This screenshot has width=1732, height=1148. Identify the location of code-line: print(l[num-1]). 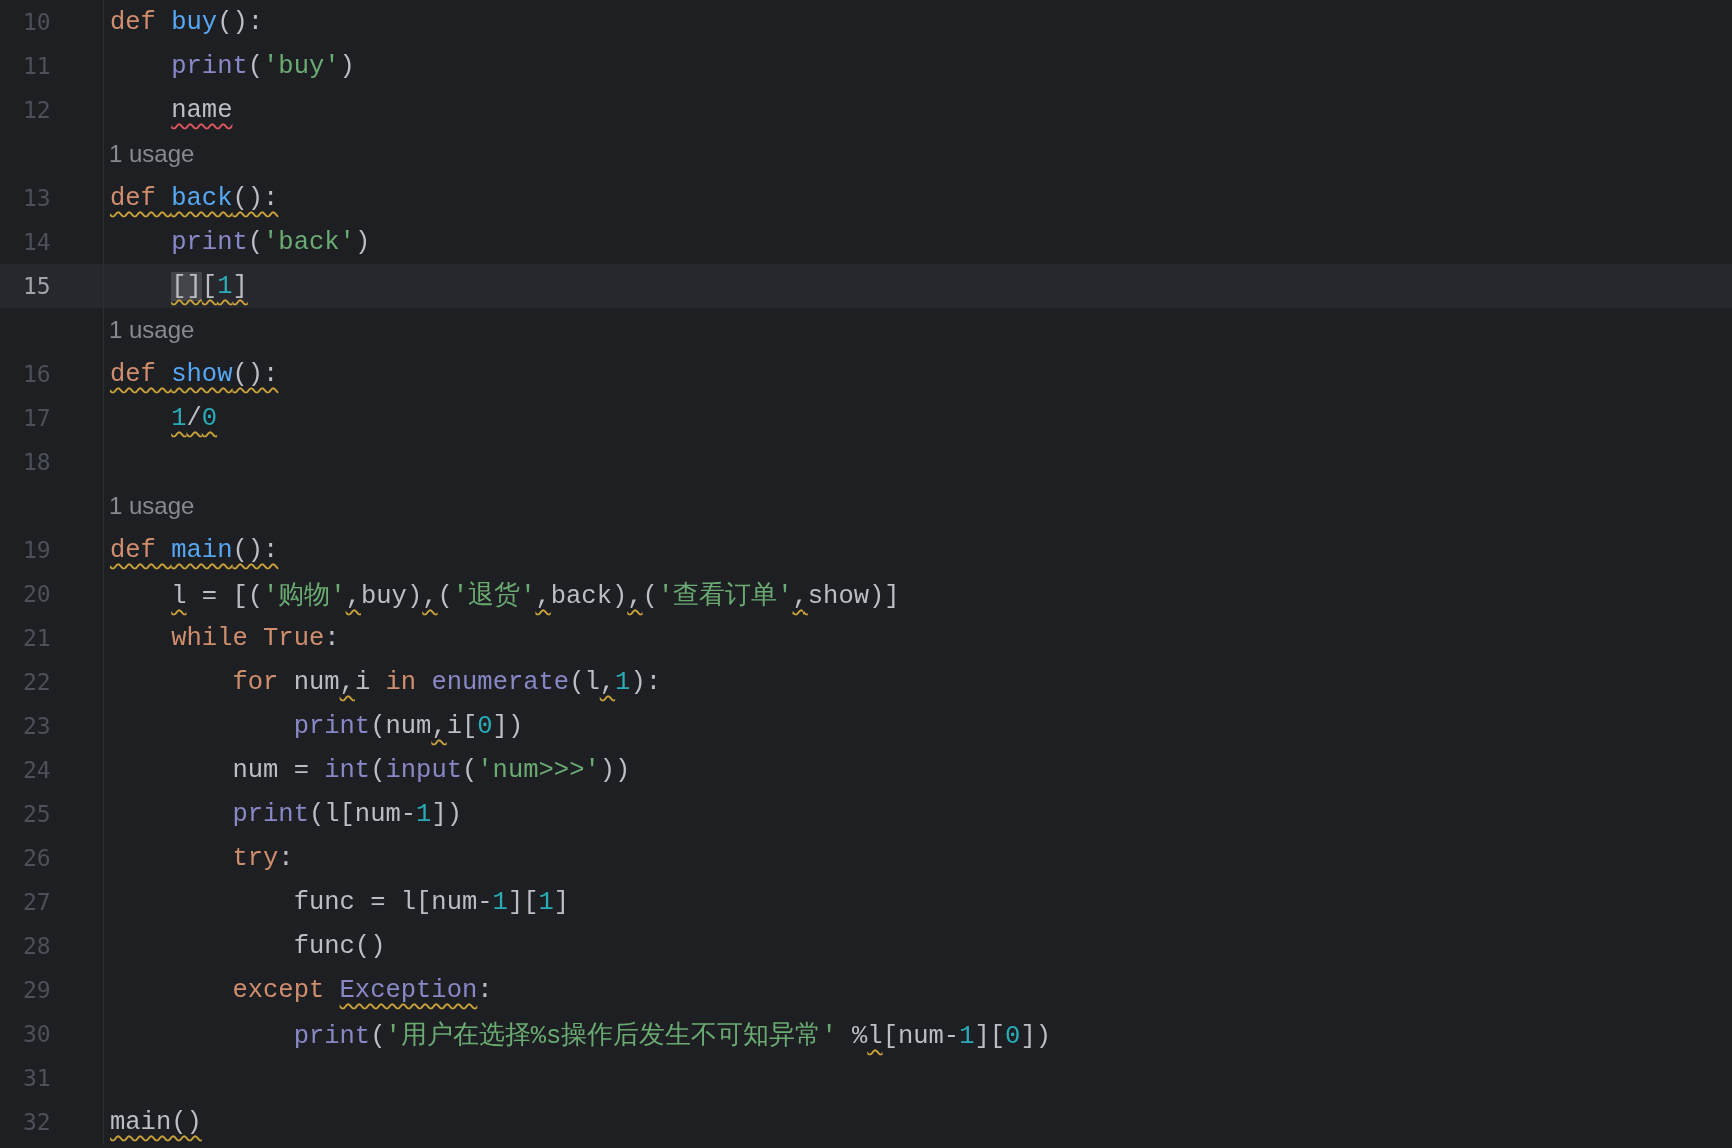
(346, 814).